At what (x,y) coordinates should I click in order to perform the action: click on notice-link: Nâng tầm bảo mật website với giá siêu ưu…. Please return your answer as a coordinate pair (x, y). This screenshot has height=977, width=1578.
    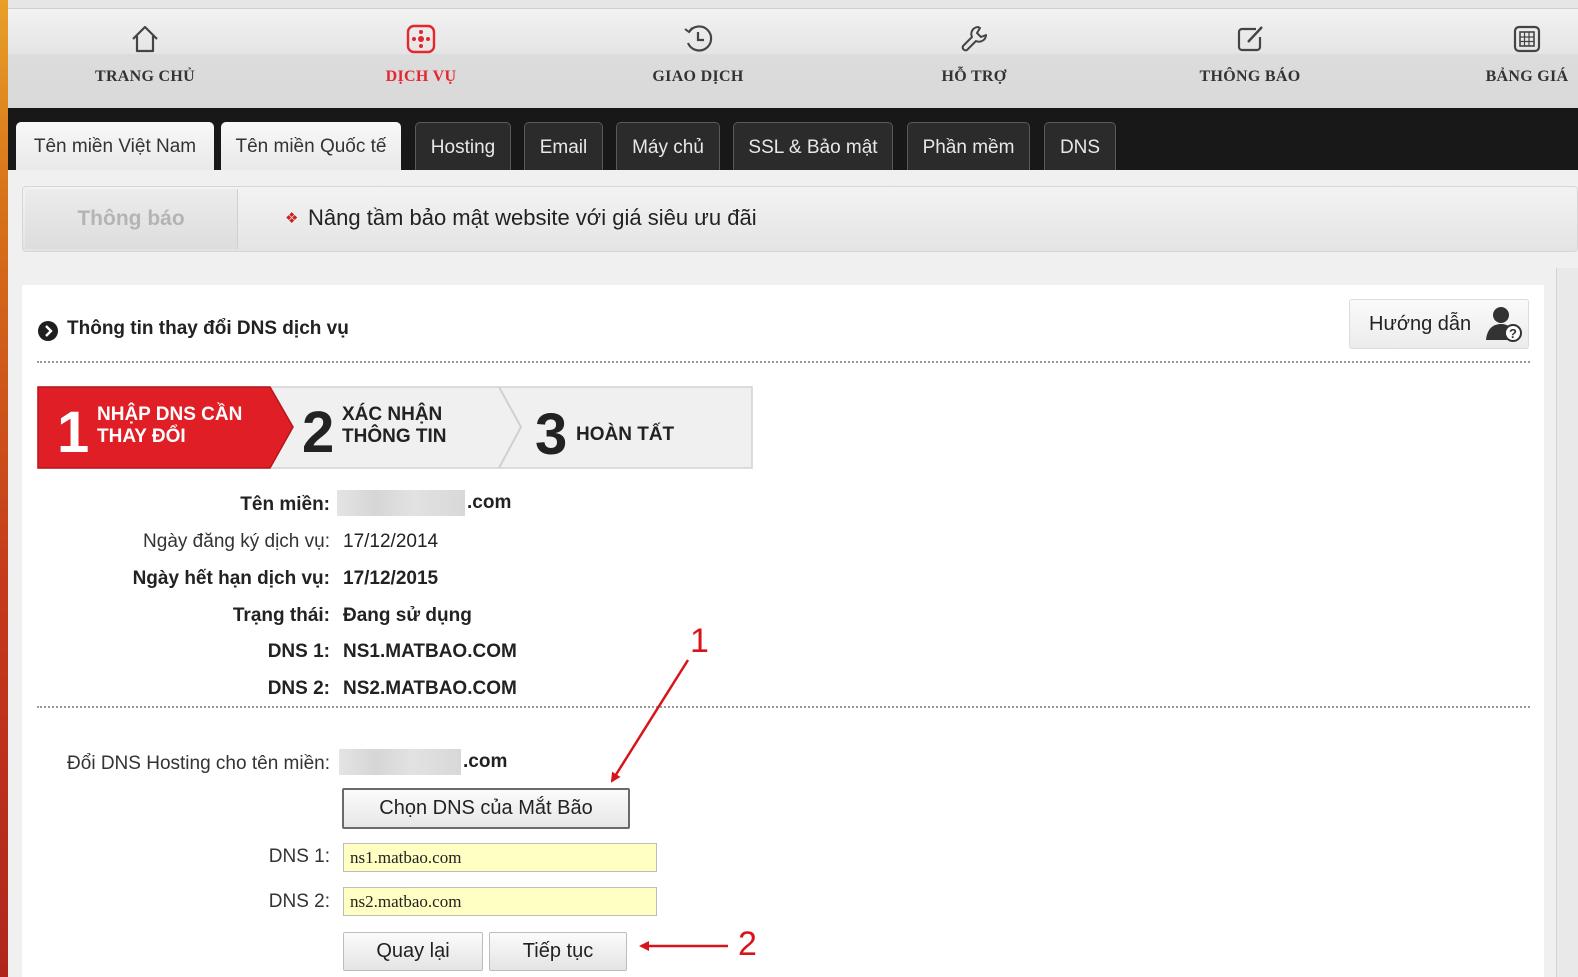
    Looking at the image, I should click on (532, 218).